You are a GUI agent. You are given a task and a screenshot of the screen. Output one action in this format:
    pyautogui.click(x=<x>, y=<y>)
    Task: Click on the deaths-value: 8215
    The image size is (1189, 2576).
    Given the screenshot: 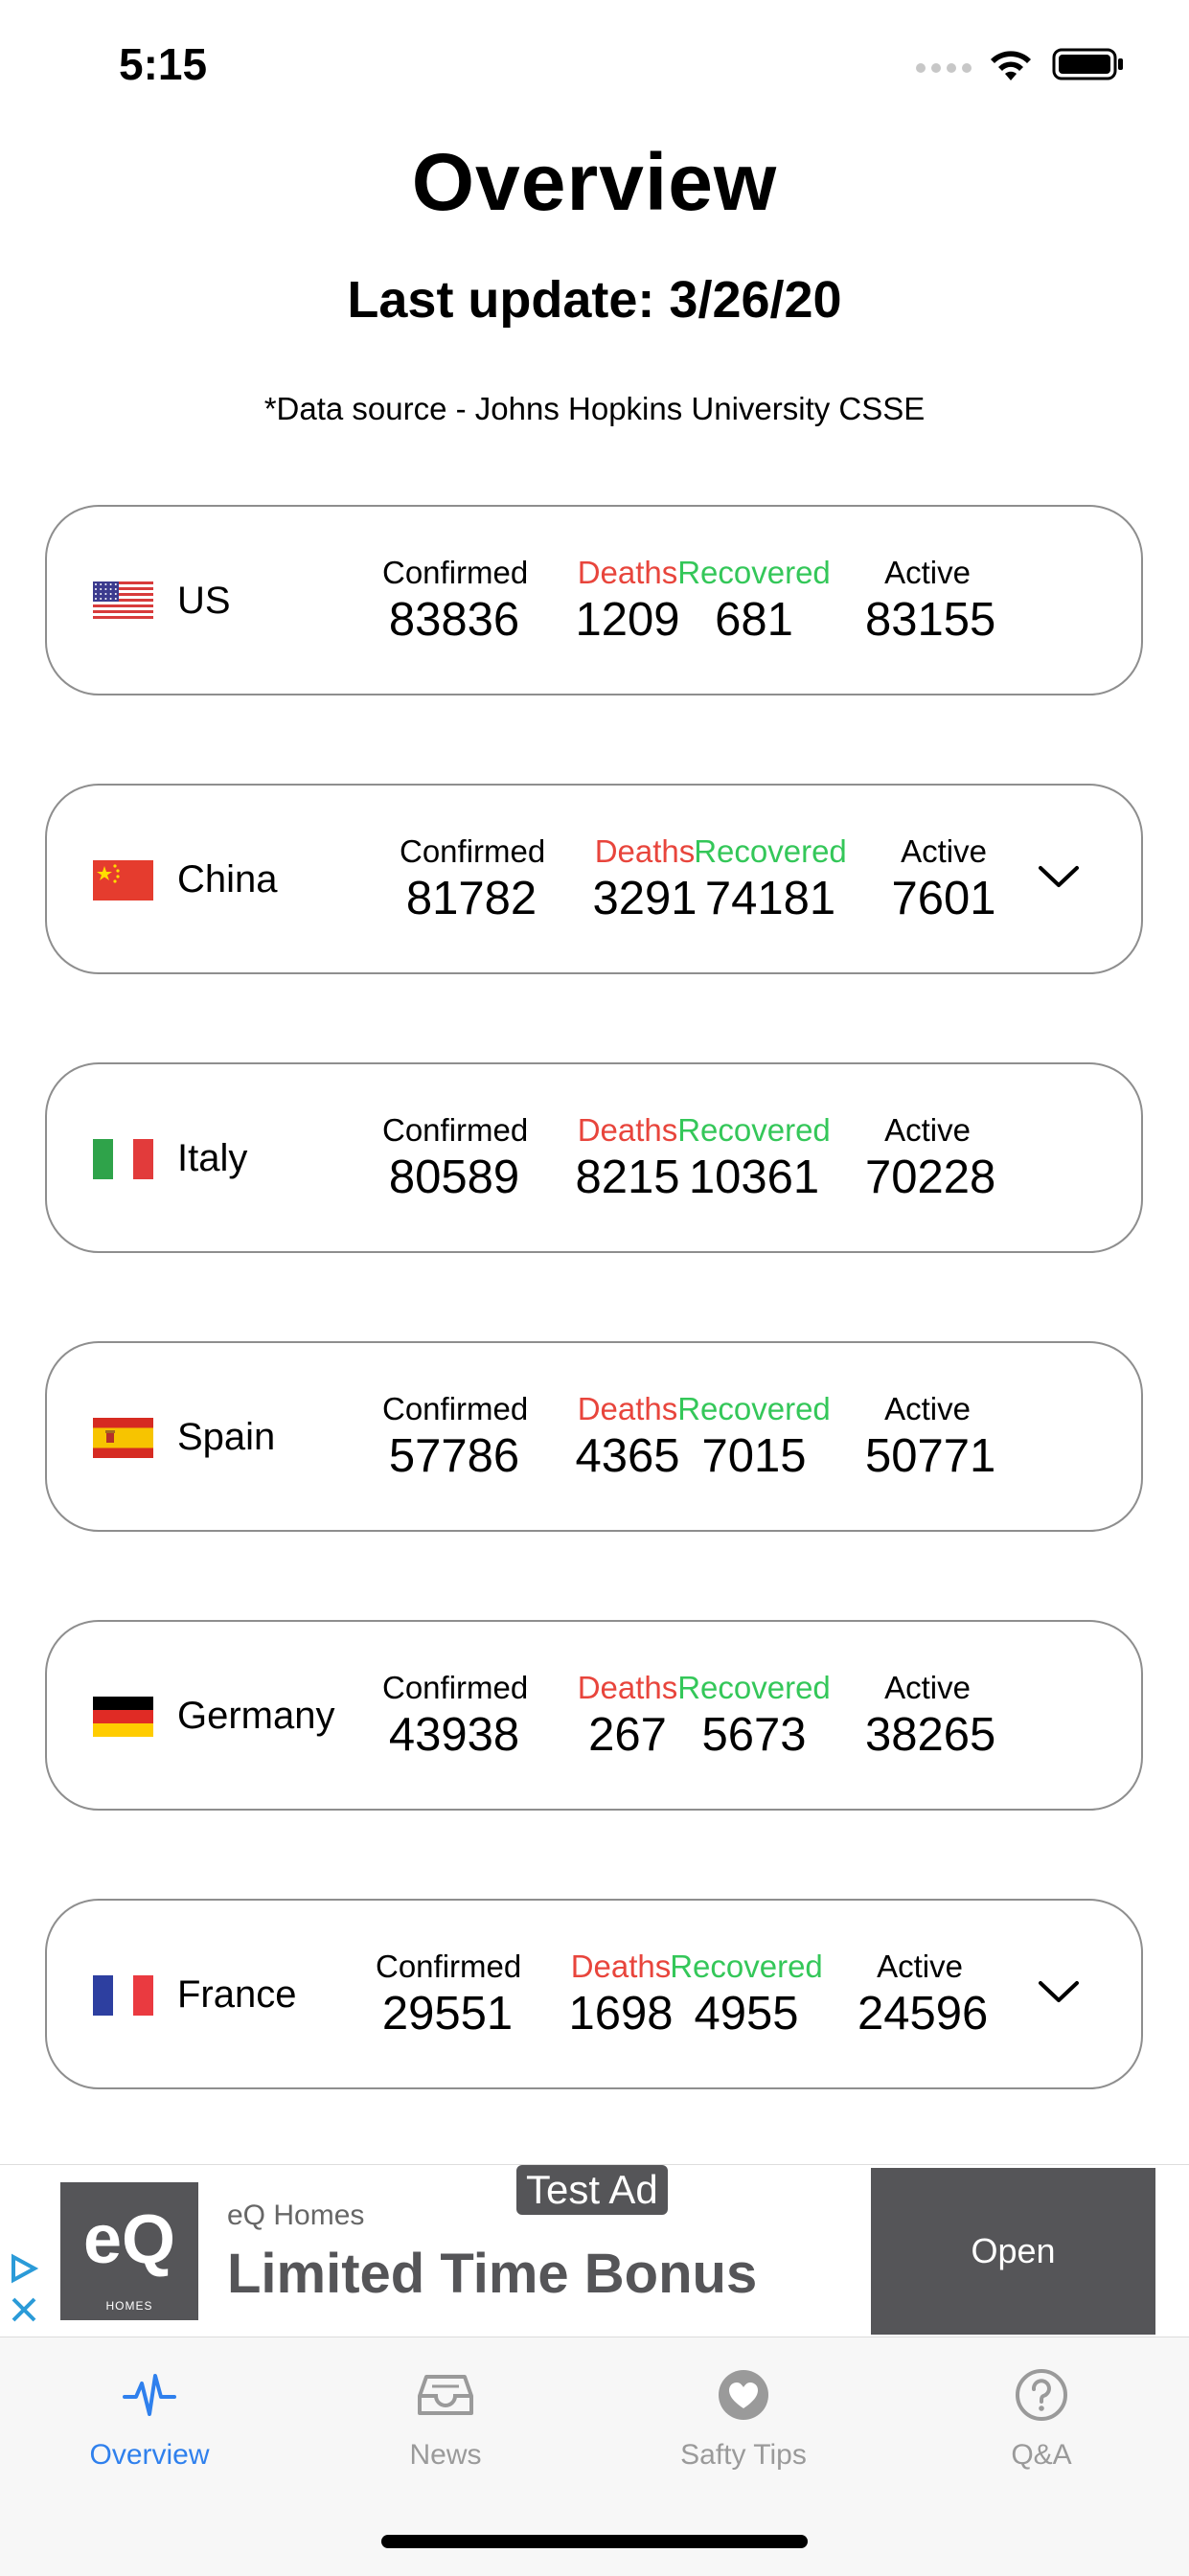 What is the action you would take?
    pyautogui.click(x=627, y=1177)
    